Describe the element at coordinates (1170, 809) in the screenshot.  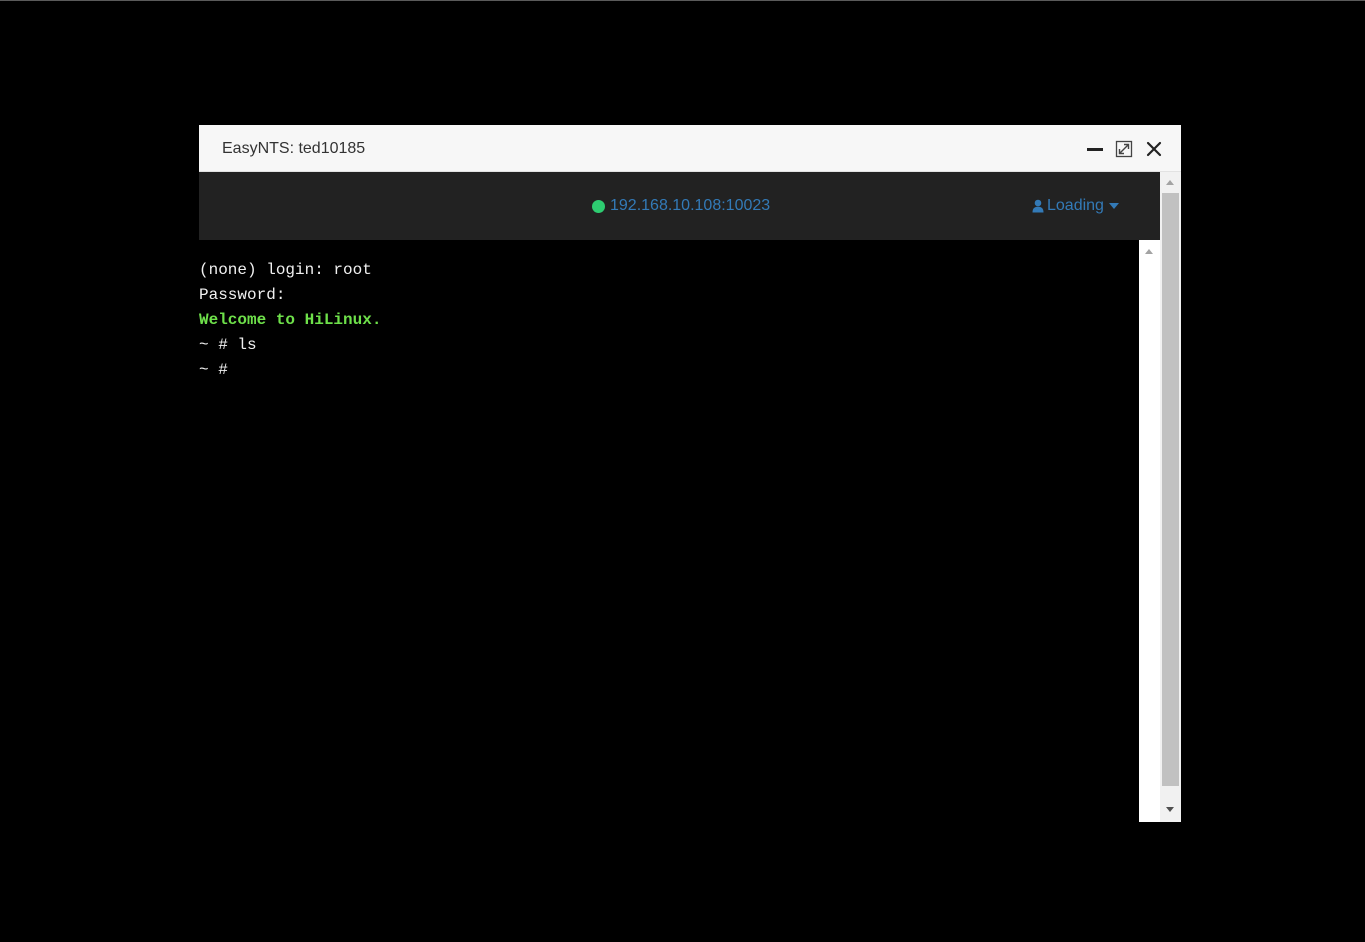
I see `scroll-down-arrow-icon` at that location.